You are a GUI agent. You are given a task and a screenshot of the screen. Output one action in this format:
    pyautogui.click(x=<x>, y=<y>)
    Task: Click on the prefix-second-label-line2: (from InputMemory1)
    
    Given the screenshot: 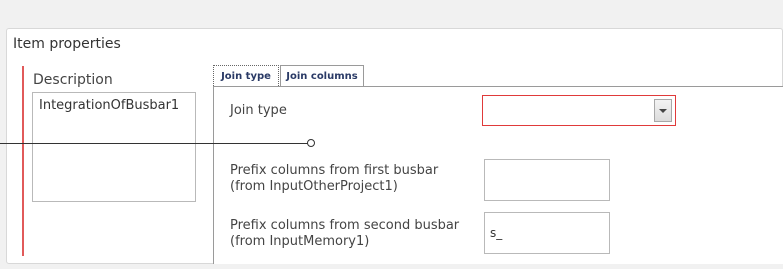 What is the action you would take?
    pyautogui.click(x=300, y=241)
    